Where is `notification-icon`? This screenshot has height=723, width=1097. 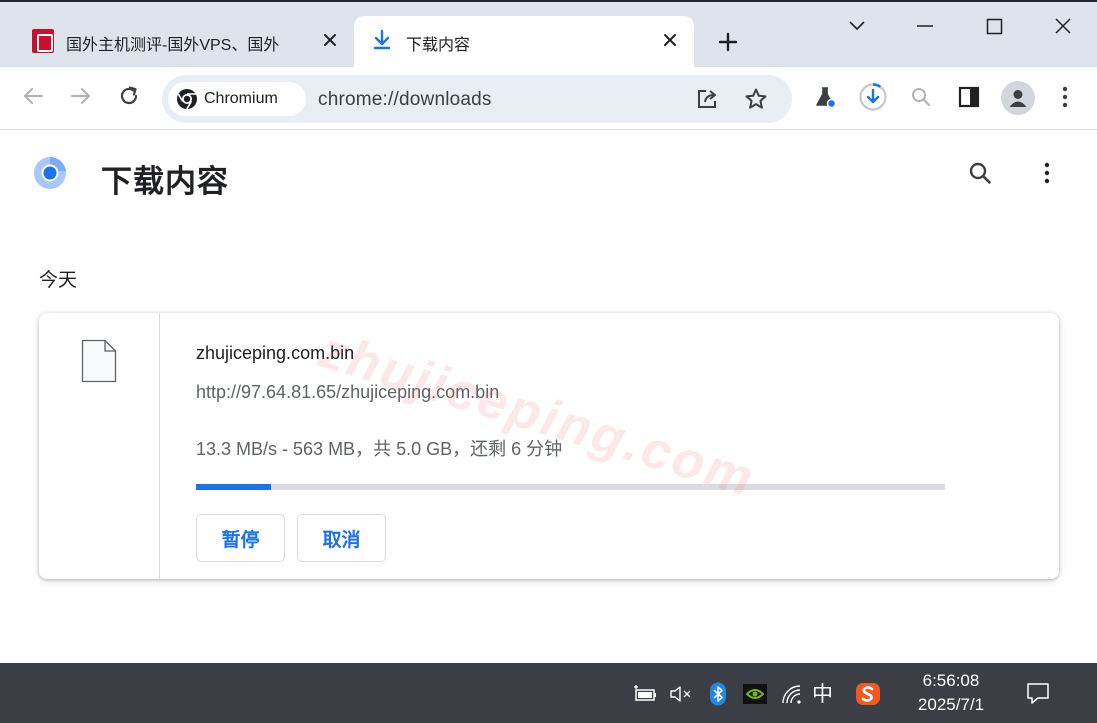
notification-icon is located at coordinates (1038, 693).